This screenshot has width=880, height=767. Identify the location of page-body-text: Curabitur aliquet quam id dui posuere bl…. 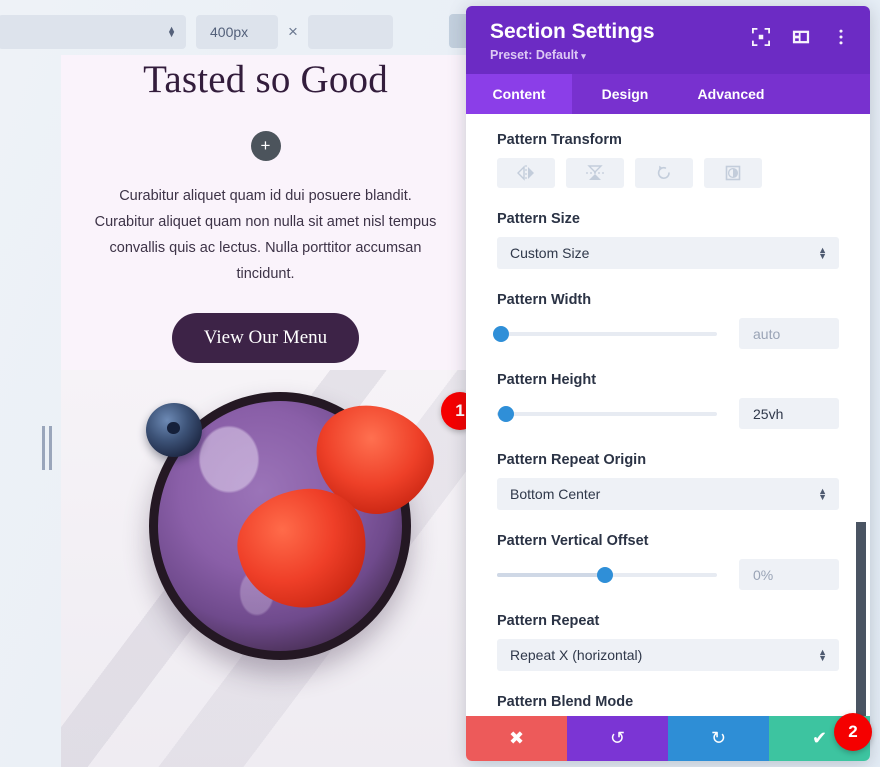
(265, 235).